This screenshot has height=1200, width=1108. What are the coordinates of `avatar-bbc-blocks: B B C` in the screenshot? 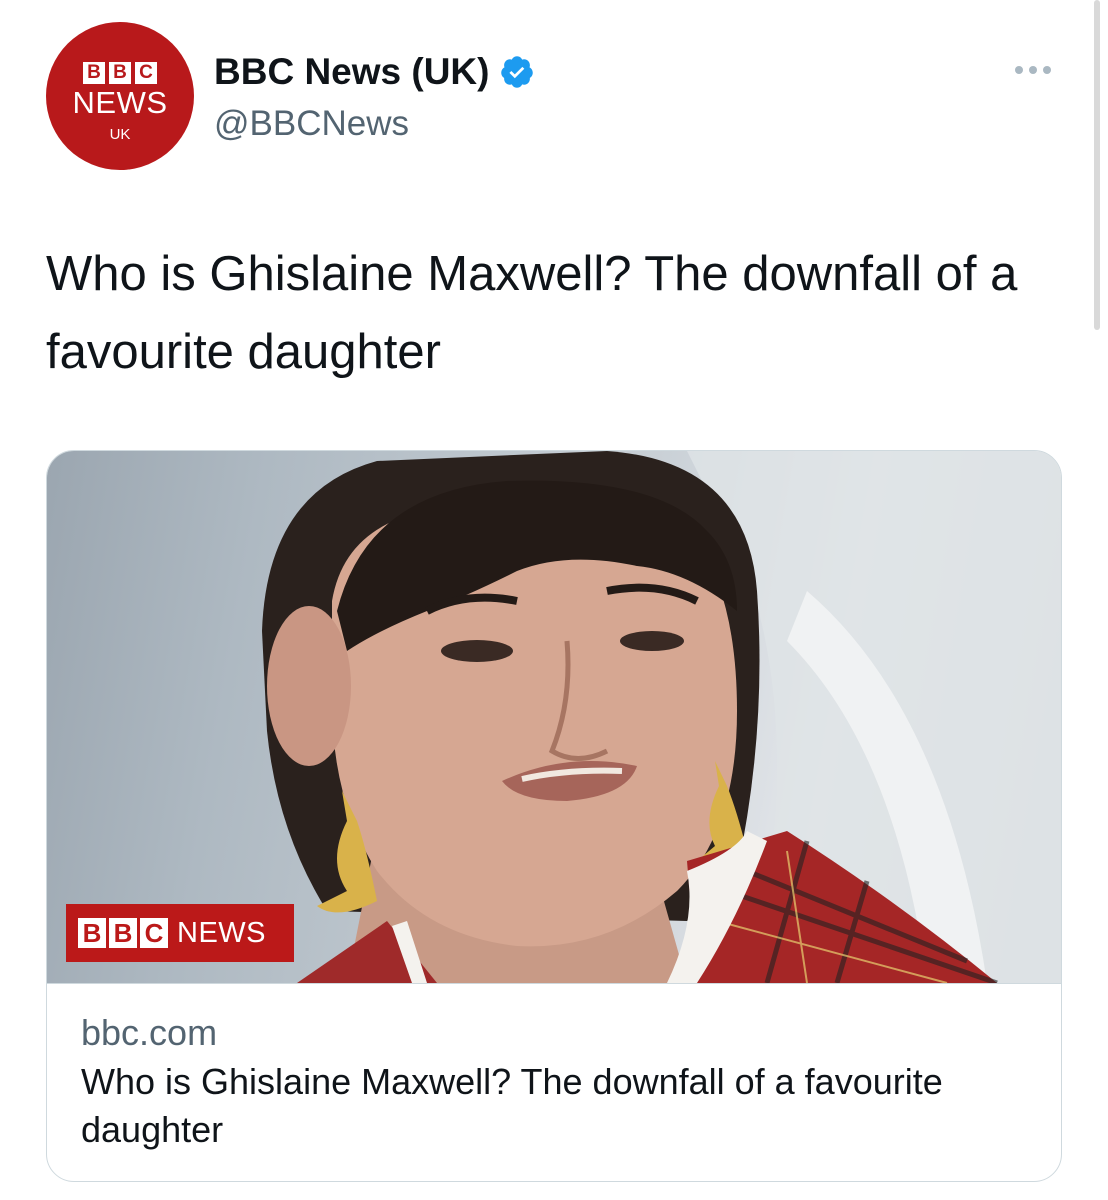 It's located at (120, 72).